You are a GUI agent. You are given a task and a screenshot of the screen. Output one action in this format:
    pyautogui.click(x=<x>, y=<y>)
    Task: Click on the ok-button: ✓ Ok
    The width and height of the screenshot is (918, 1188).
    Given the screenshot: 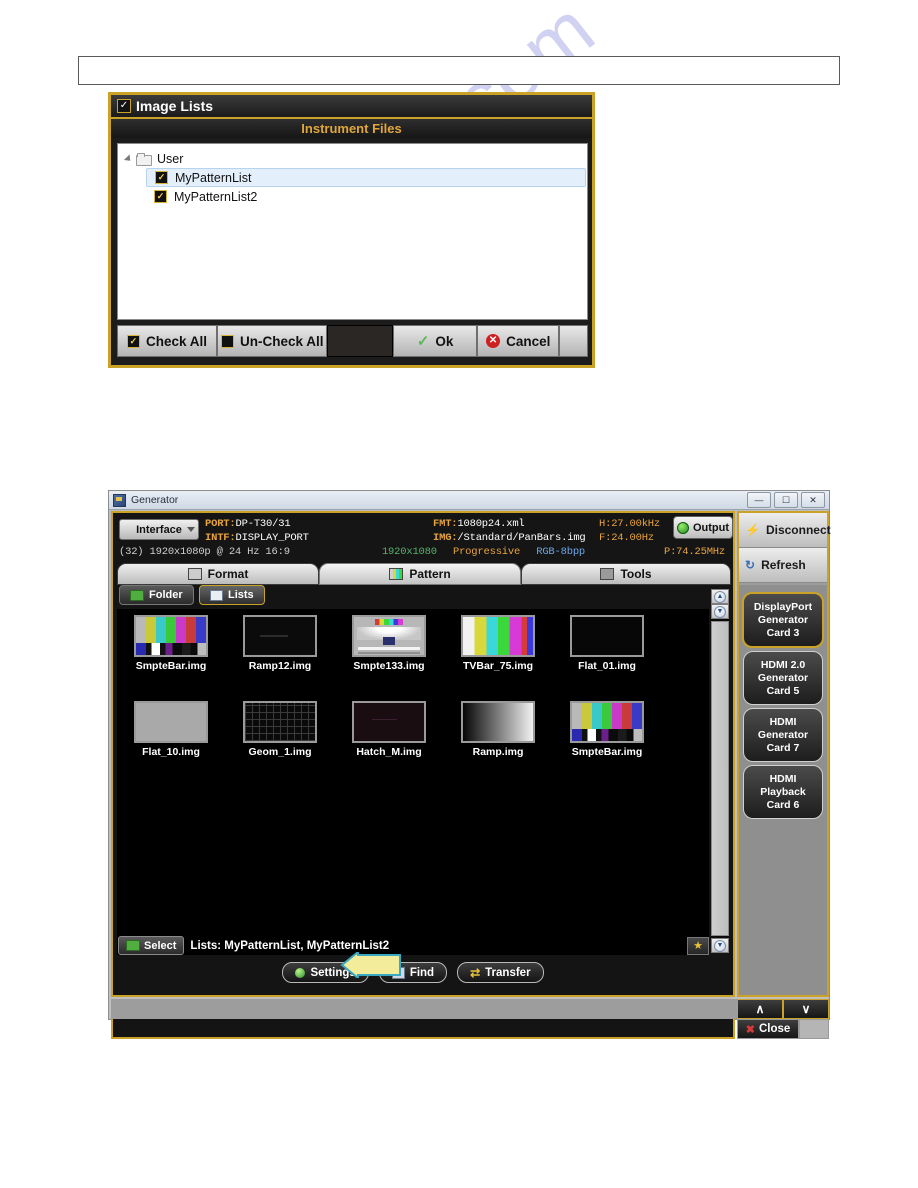 What is the action you would take?
    pyautogui.click(x=435, y=341)
    